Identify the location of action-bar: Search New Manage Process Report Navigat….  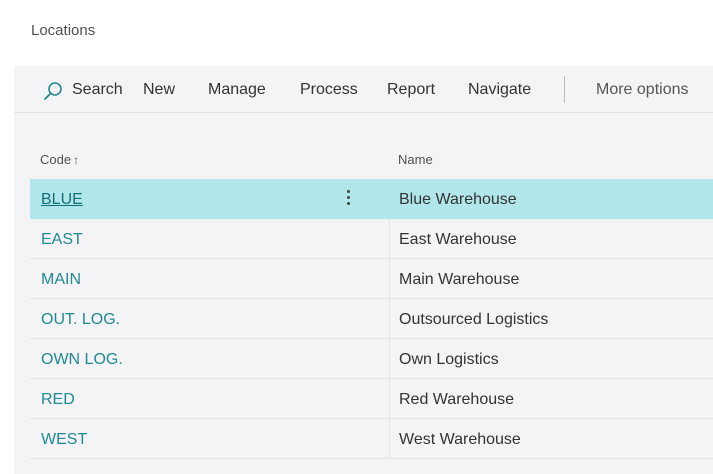
(363, 89).